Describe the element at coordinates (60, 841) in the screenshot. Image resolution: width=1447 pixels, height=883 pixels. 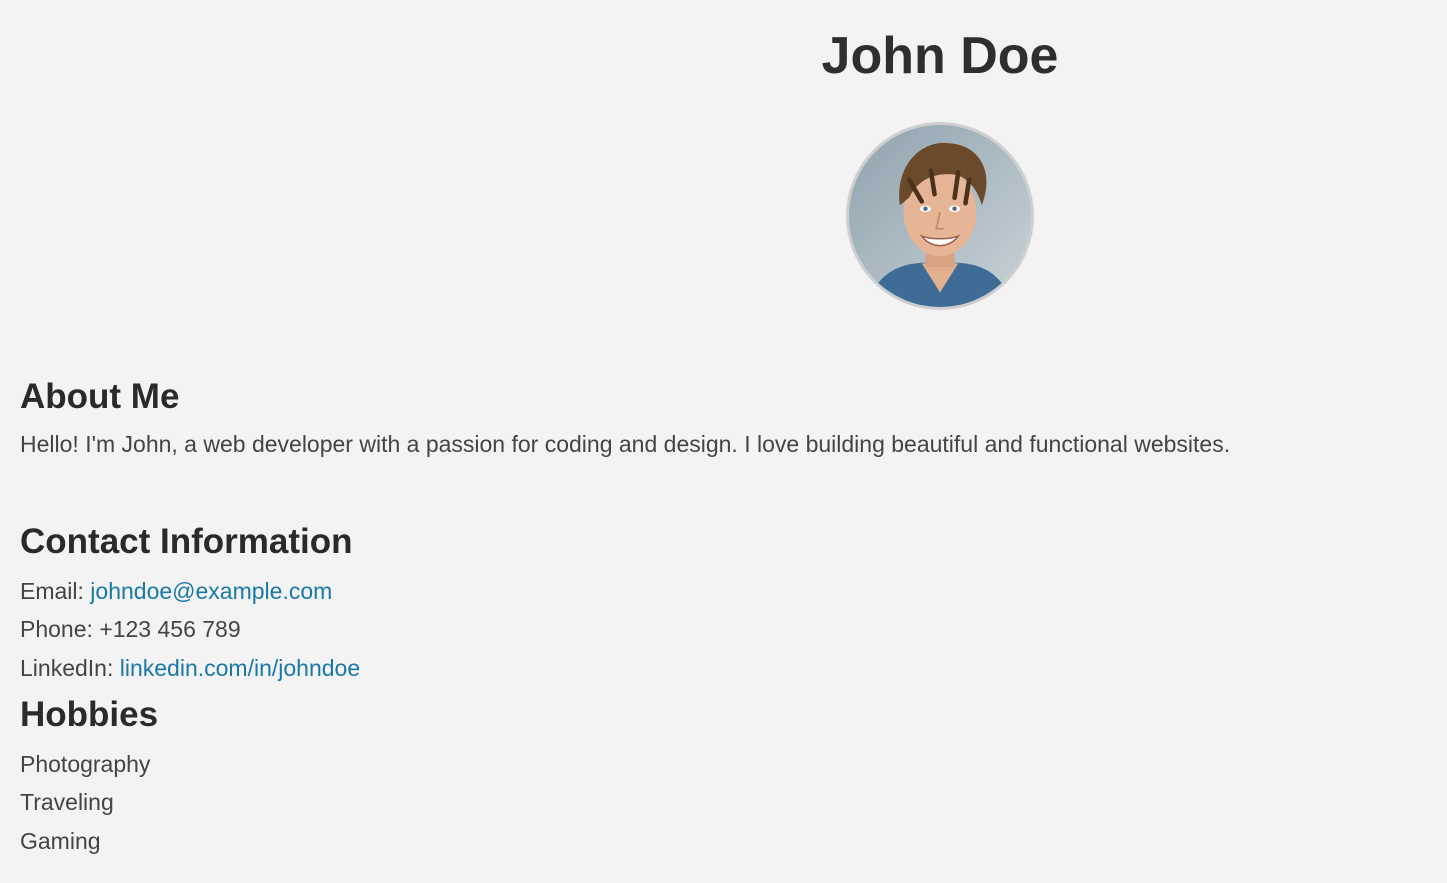
I see `hobby-item: Gaming` at that location.